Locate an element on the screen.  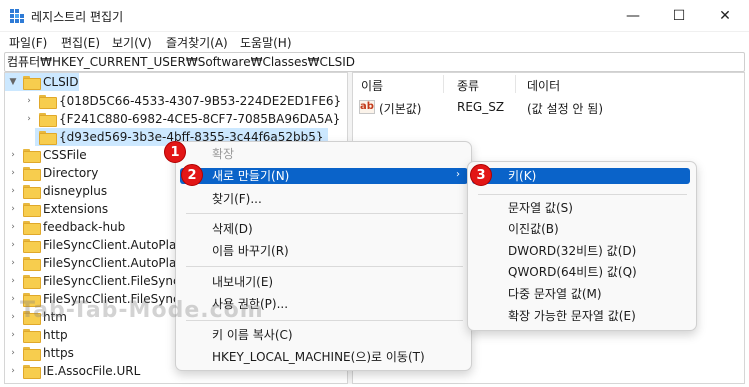
value-name: (기본값) is located at coordinates (400, 109).